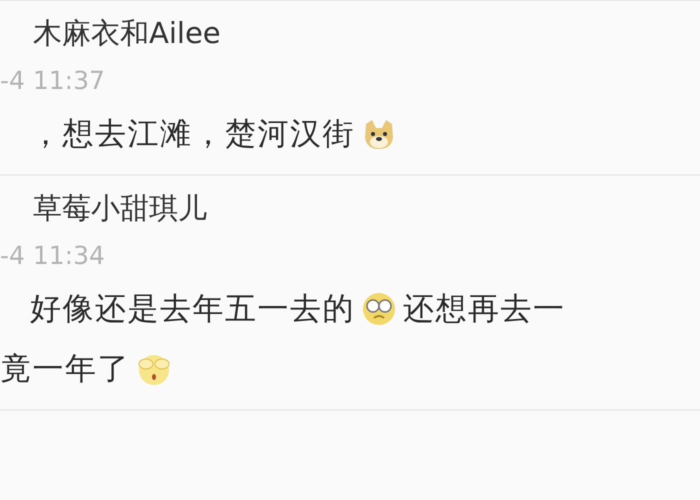  Describe the element at coordinates (52, 81) in the screenshot. I see `comment-time: -4 11:37` at that location.